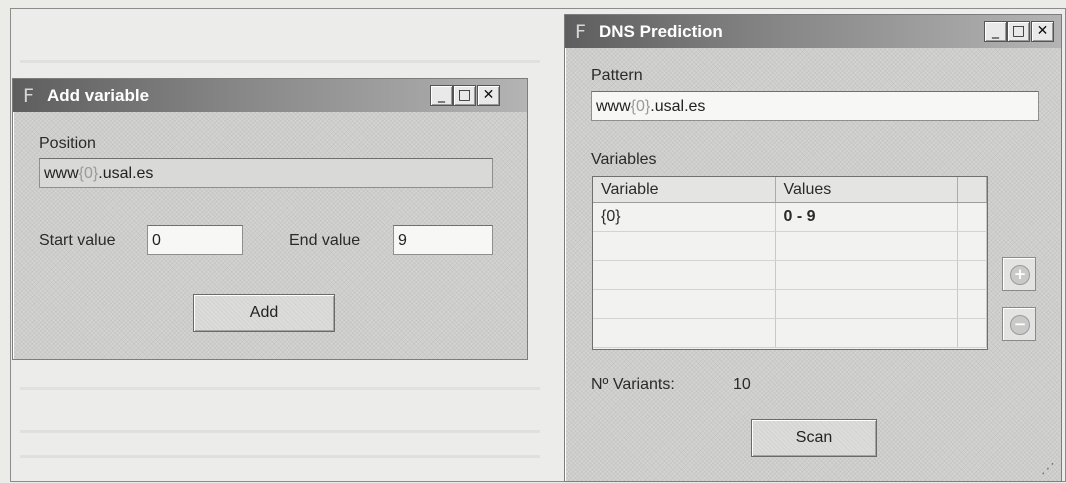  Describe the element at coordinates (195, 240) in the screenshot. I see `start-value-field: 0` at that location.